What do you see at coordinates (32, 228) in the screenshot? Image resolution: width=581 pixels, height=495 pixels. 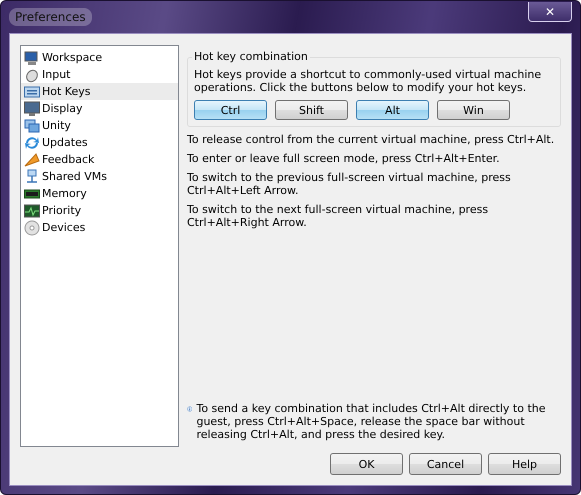 I see `disc-icon` at bounding box center [32, 228].